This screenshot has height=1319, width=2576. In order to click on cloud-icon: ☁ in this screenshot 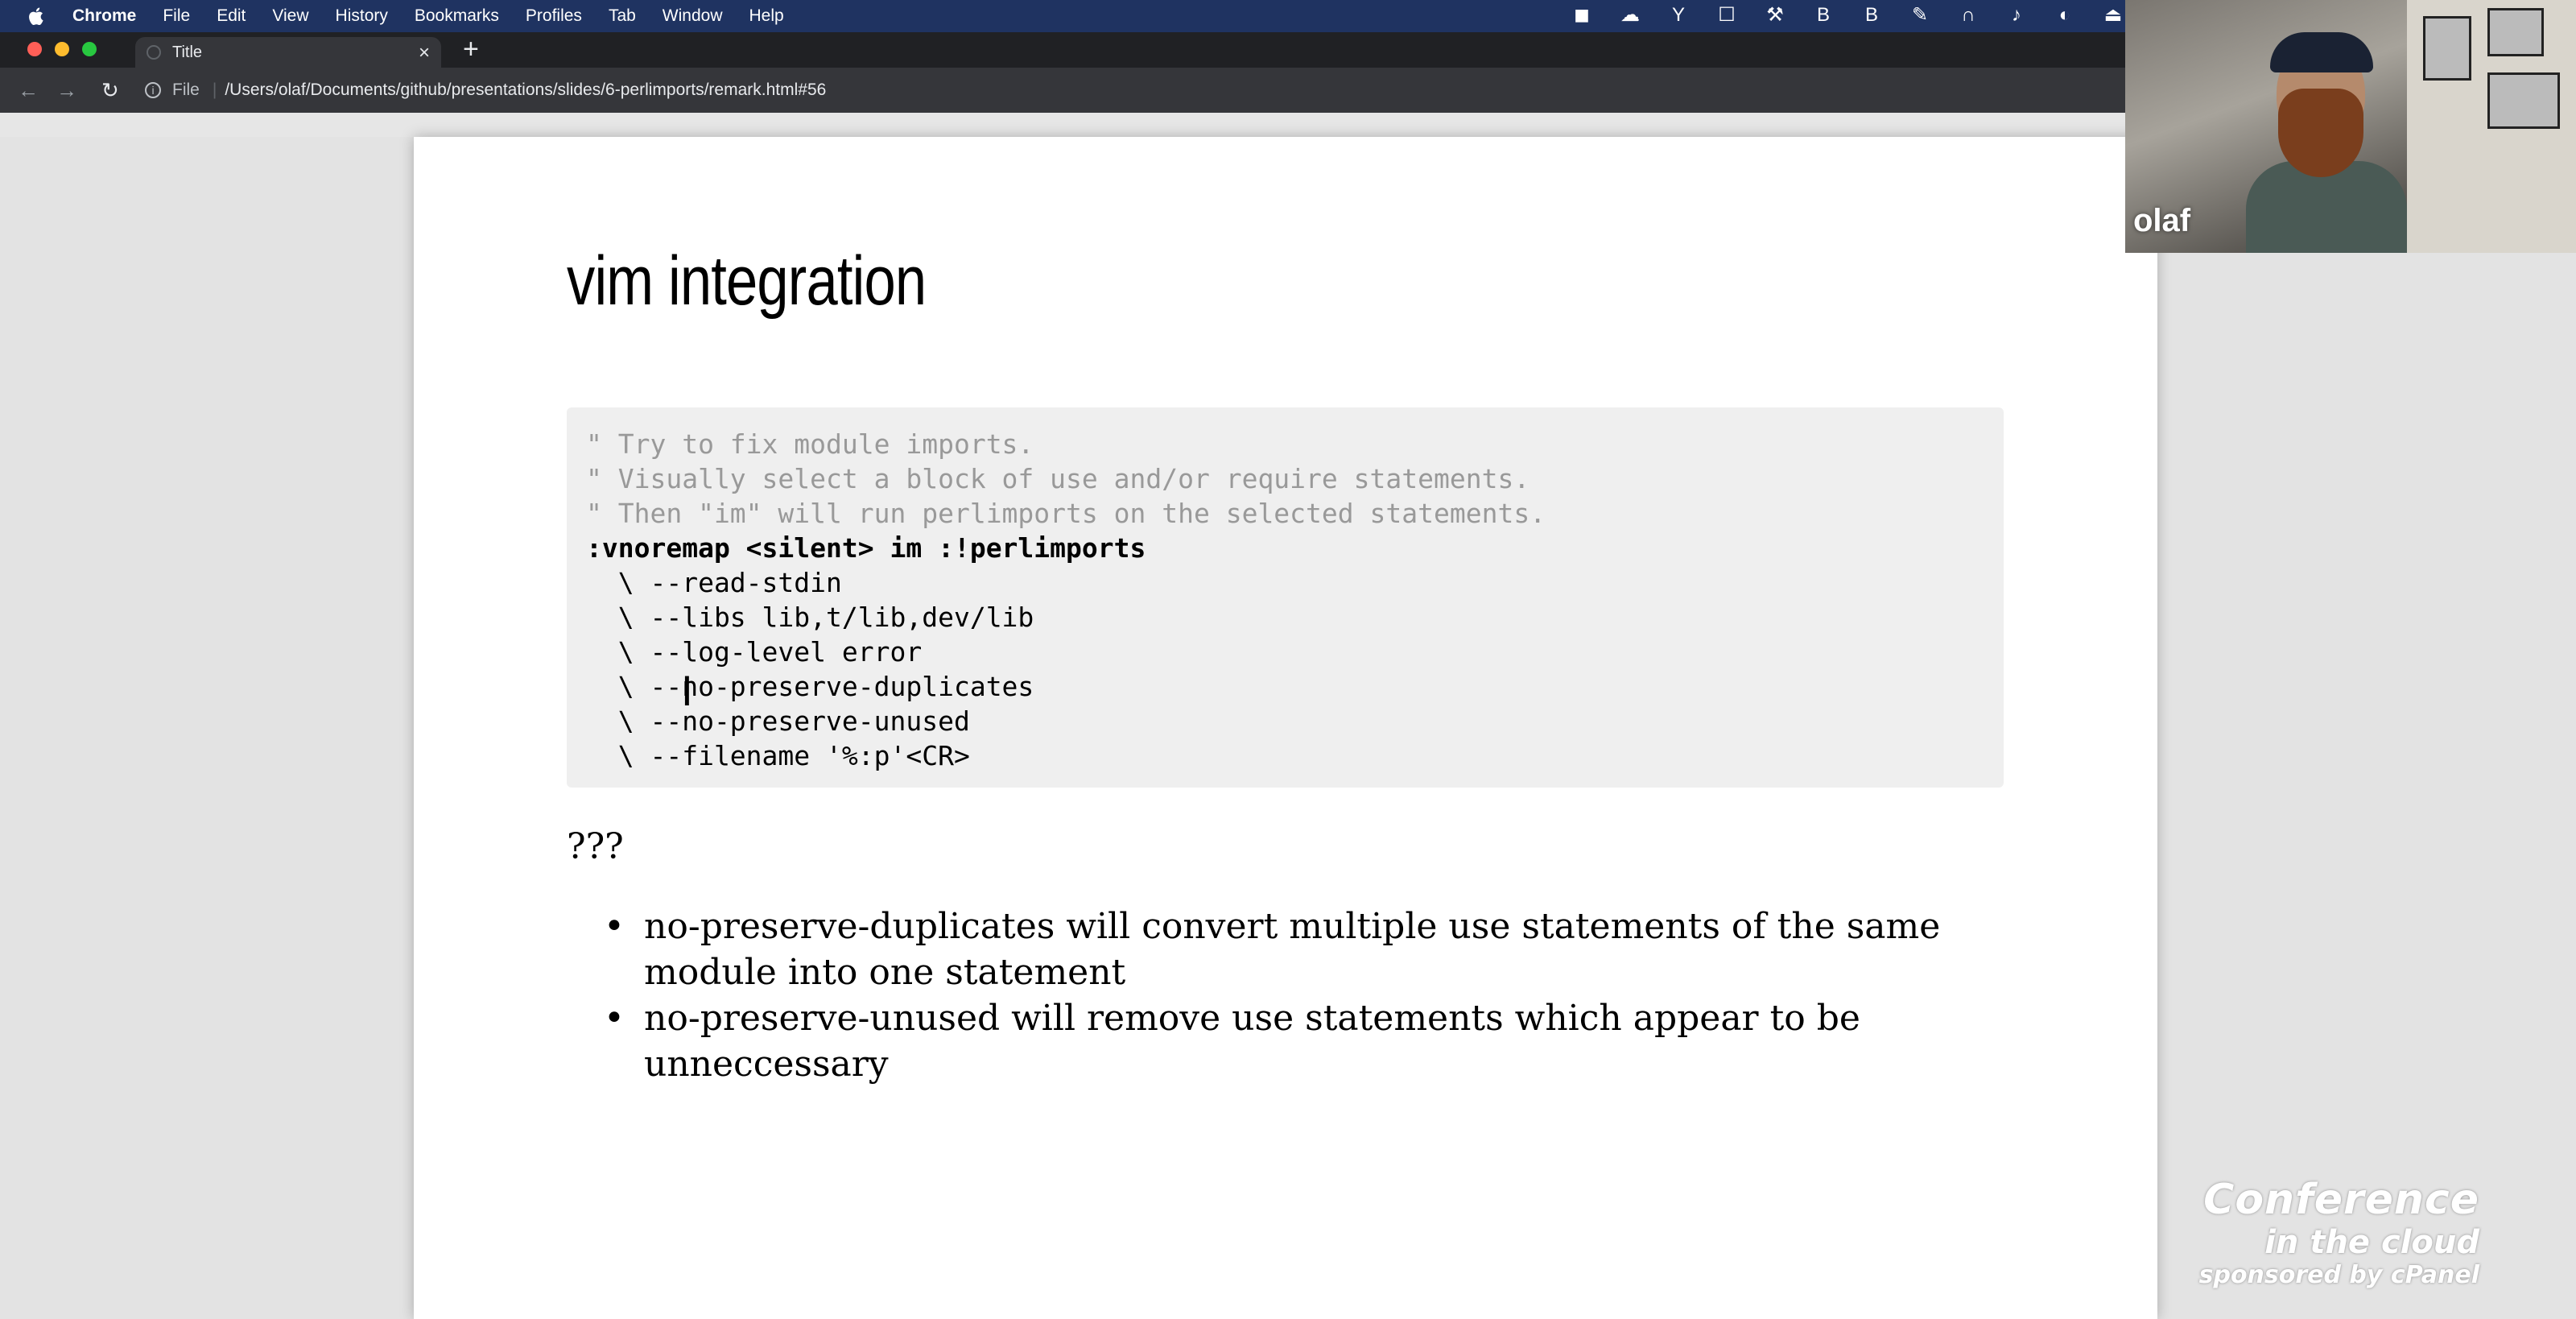, I will do `click(1630, 15)`.